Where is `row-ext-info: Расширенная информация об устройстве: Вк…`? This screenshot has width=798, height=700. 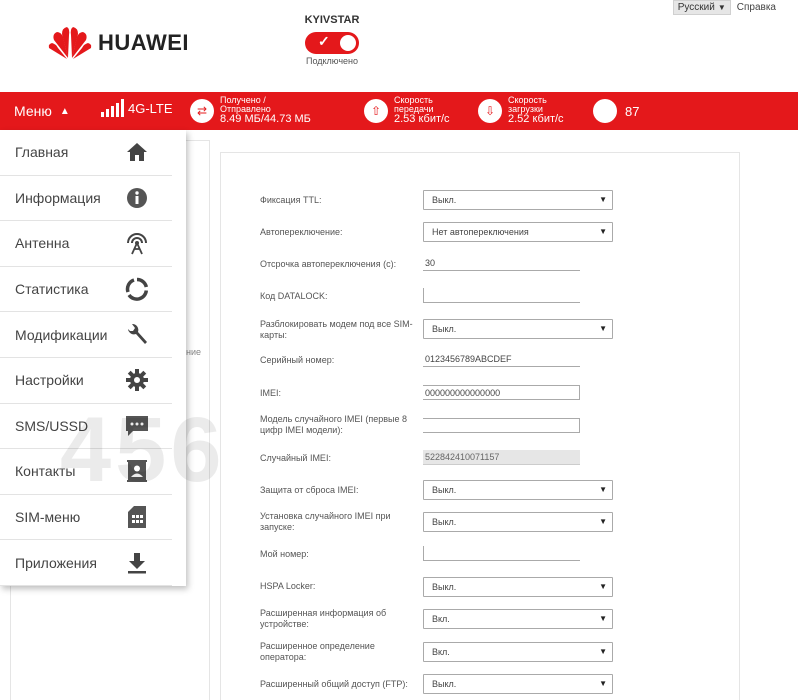 row-ext-info: Расширенная информация об устройстве: Вк… is located at coordinates (440, 619).